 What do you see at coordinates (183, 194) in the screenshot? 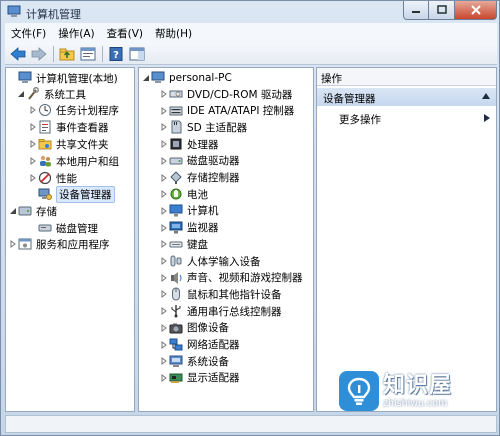
I see `device-category: 电池` at bounding box center [183, 194].